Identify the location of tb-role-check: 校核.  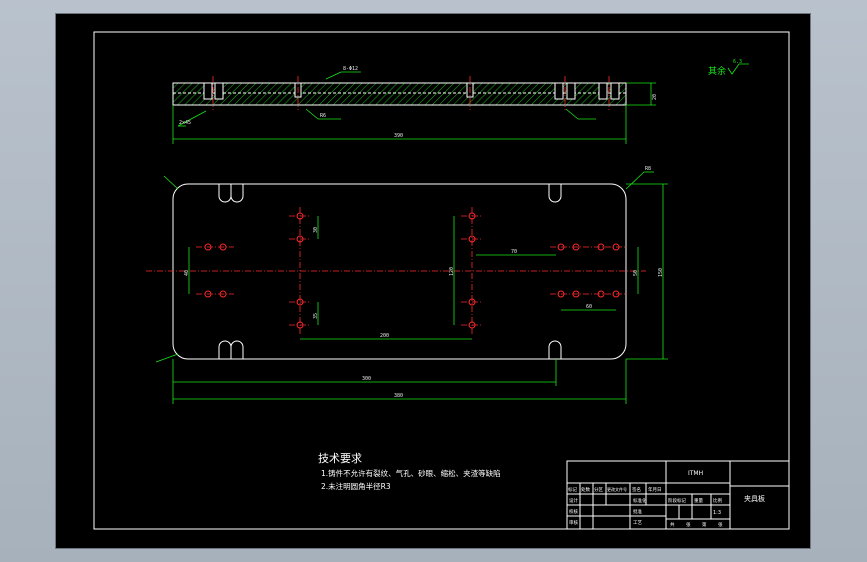
(573, 511).